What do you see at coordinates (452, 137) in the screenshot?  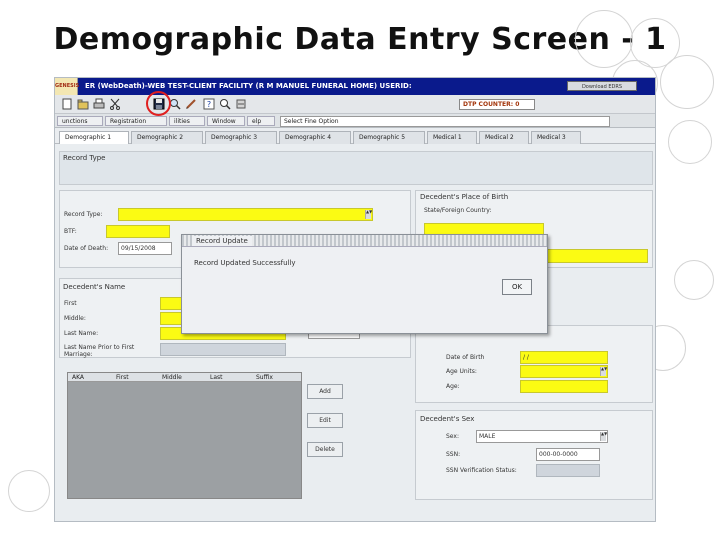 I see `tab-medical-1: Medical 1` at bounding box center [452, 137].